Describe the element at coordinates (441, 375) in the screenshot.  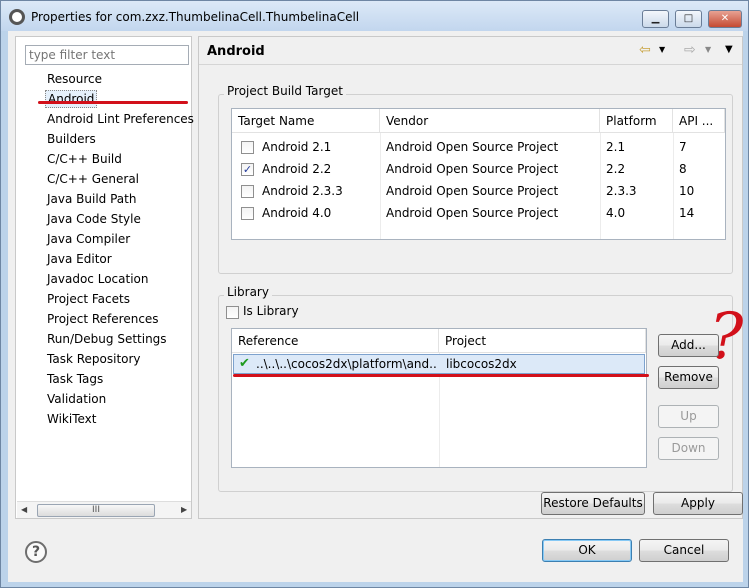
I see `red-annotation-underline-library` at that location.